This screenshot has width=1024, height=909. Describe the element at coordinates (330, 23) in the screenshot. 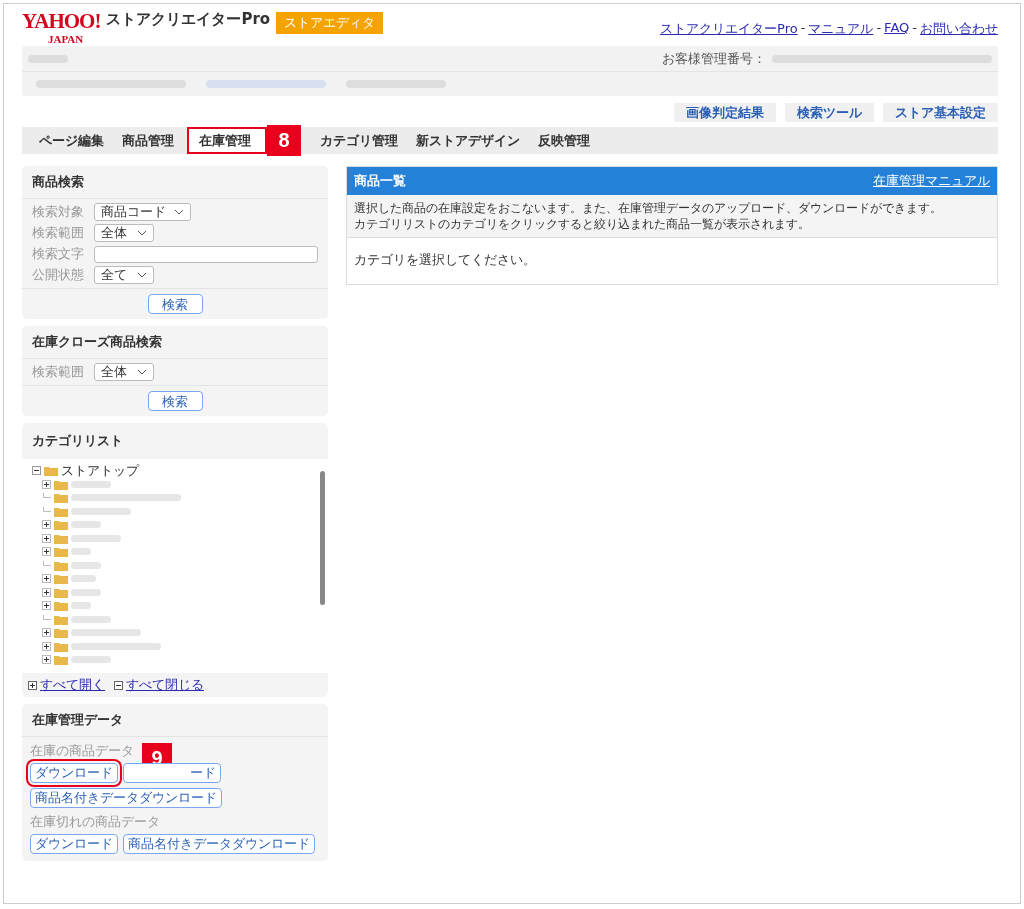

I see `editor-badge: ストアエディタ` at that location.